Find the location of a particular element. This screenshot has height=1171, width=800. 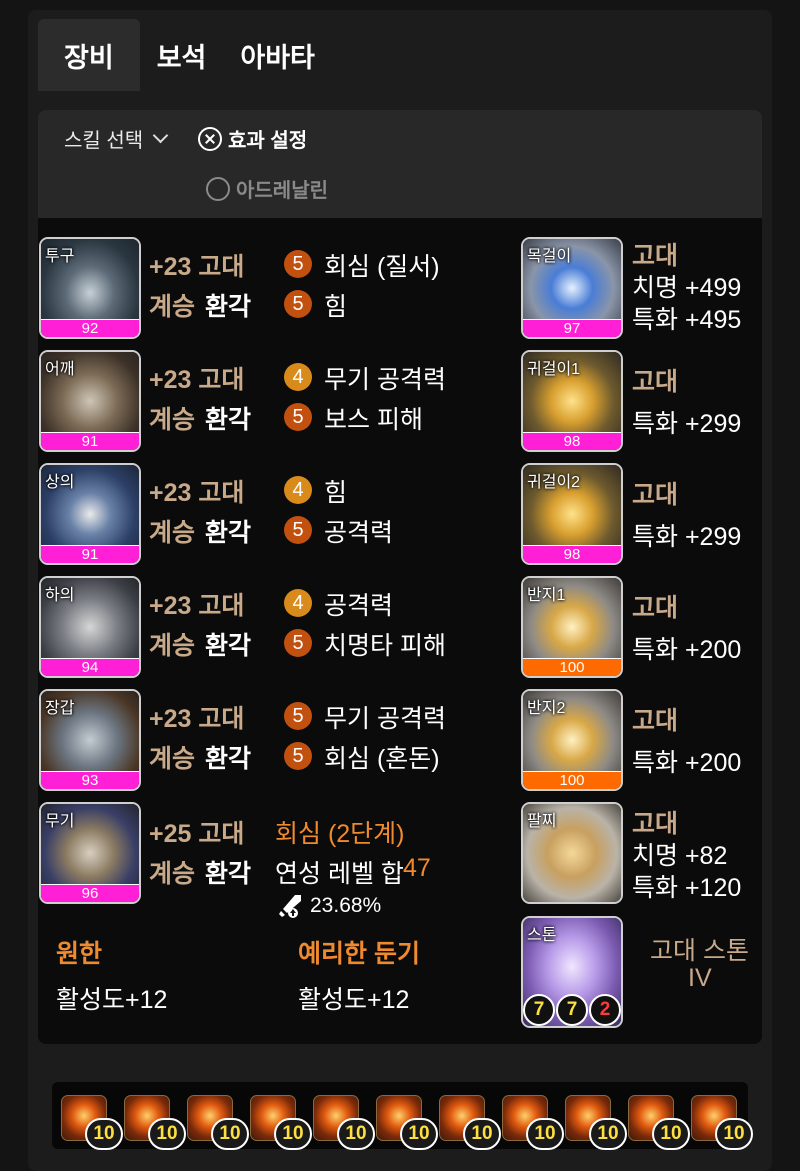

accessory-stat: 특화 +495 is located at coordinates (687, 320).